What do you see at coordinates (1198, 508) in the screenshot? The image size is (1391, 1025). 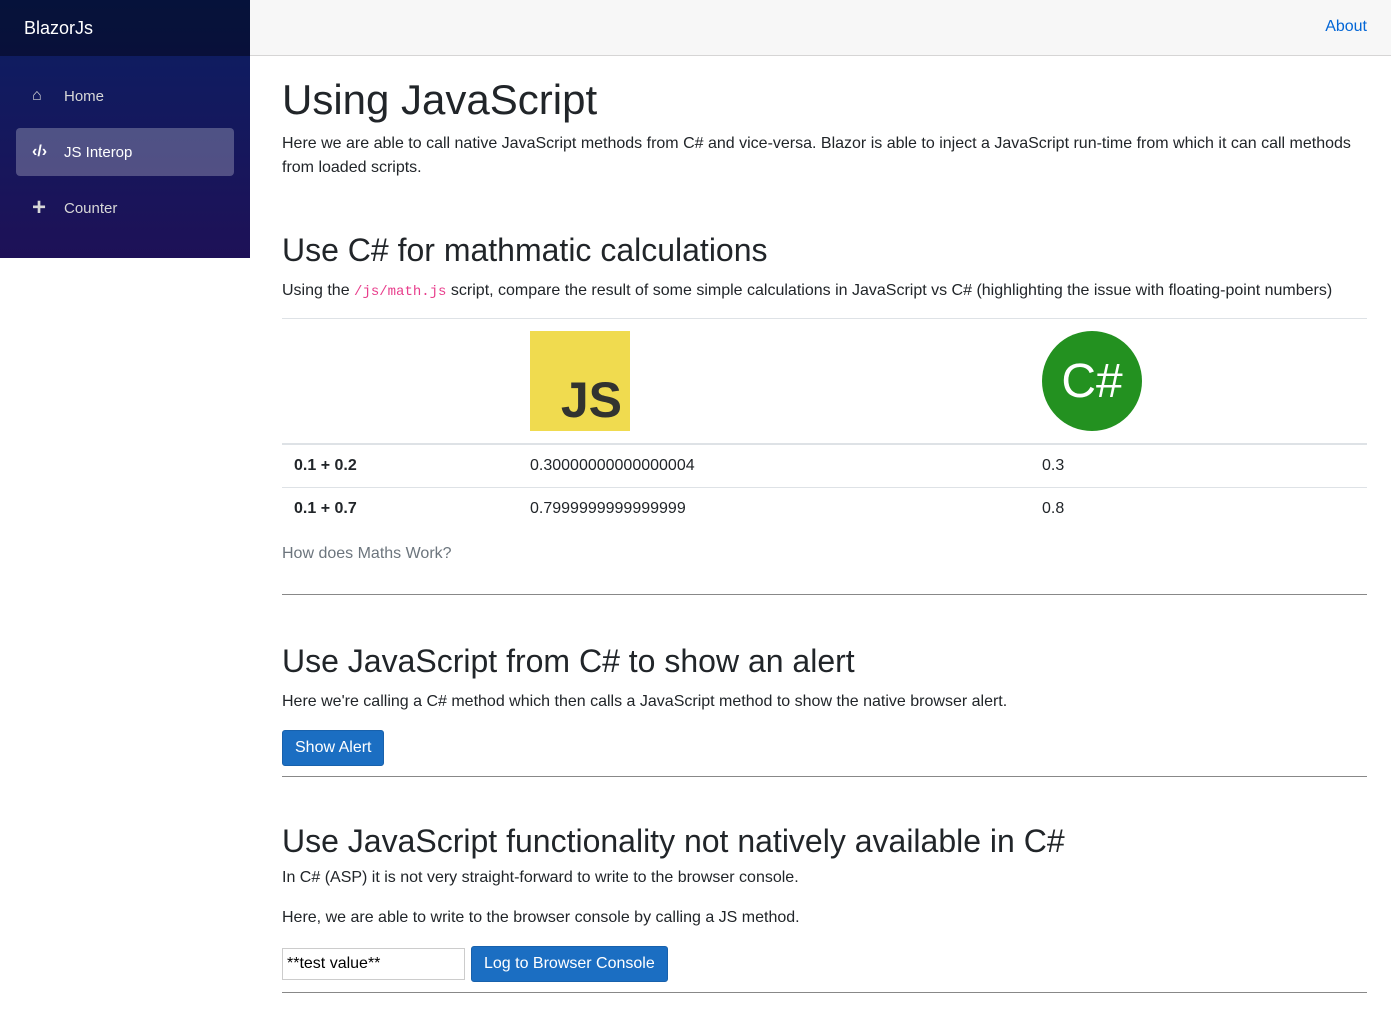 I see `cs-result: 0.8` at bounding box center [1198, 508].